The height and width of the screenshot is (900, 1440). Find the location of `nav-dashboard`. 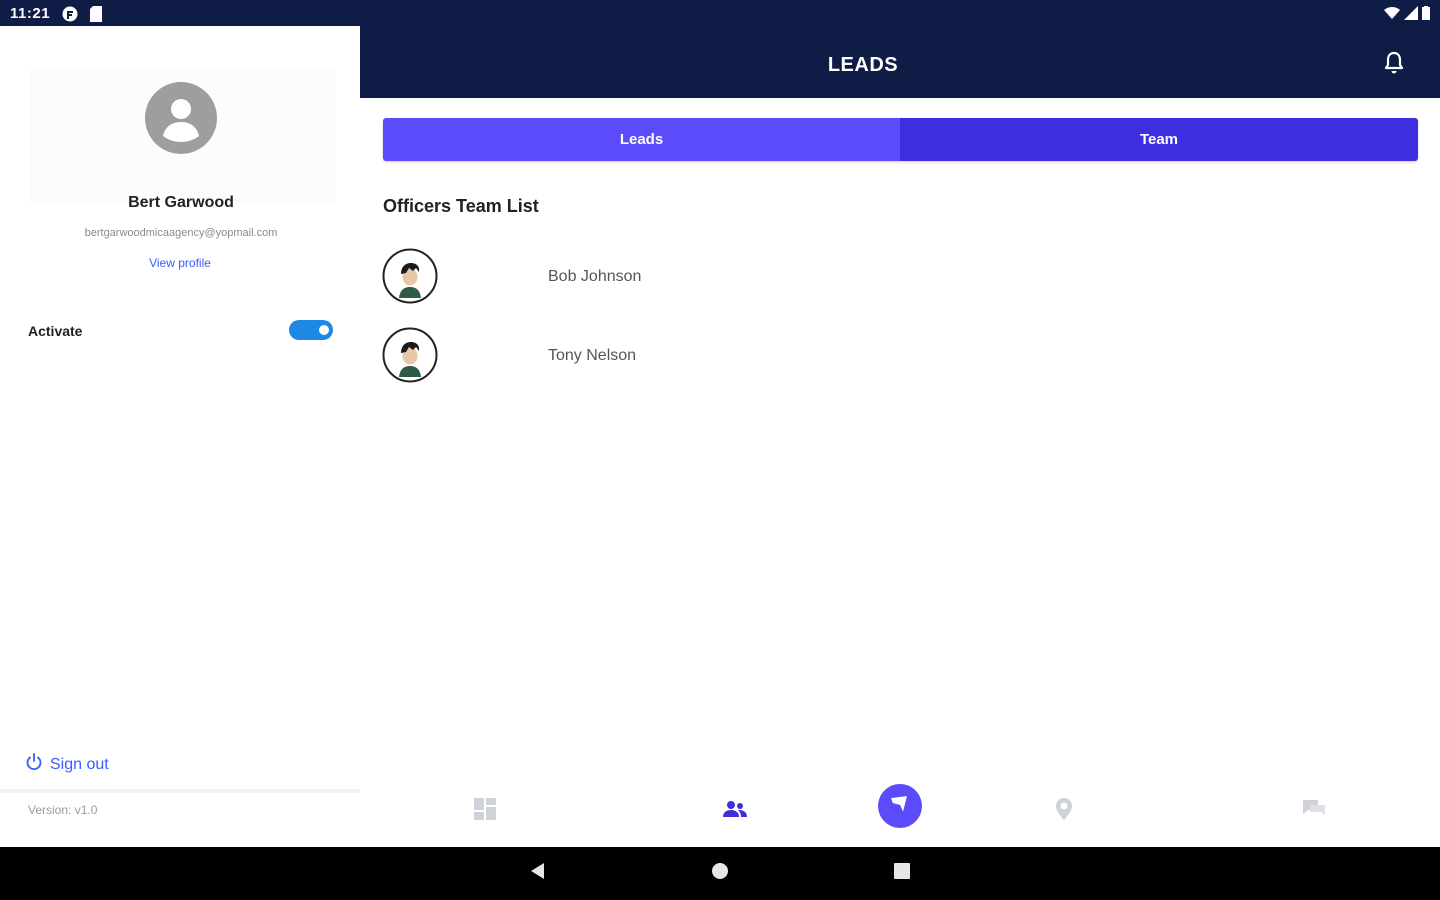

nav-dashboard is located at coordinates (485, 811).